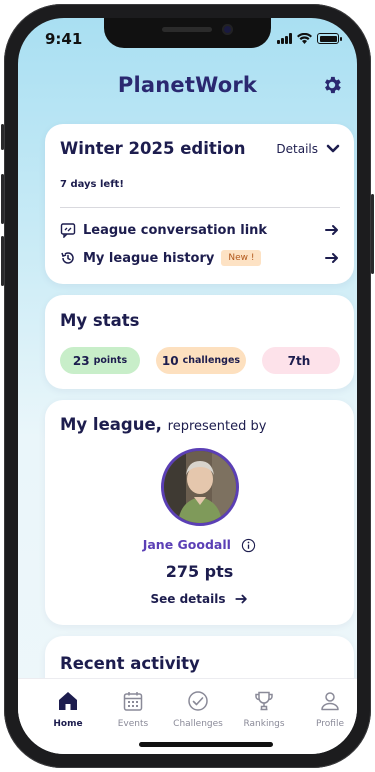 The width and height of the screenshot is (375, 772). What do you see at coordinates (217, 426) in the screenshot?
I see `league-subtitle: represented by` at bounding box center [217, 426].